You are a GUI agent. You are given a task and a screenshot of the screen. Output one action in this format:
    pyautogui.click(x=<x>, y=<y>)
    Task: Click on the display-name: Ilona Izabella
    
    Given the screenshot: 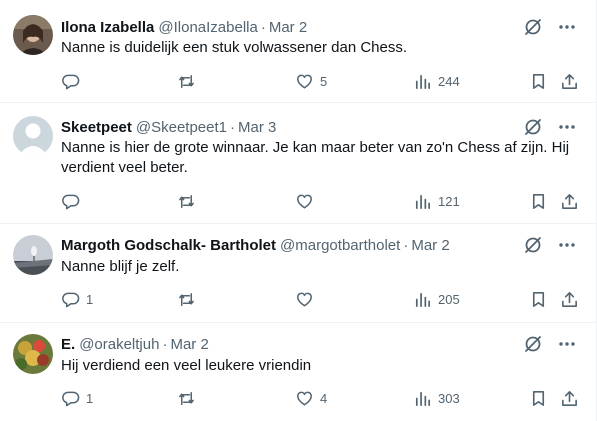 What is the action you would take?
    pyautogui.click(x=107, y=27)
    